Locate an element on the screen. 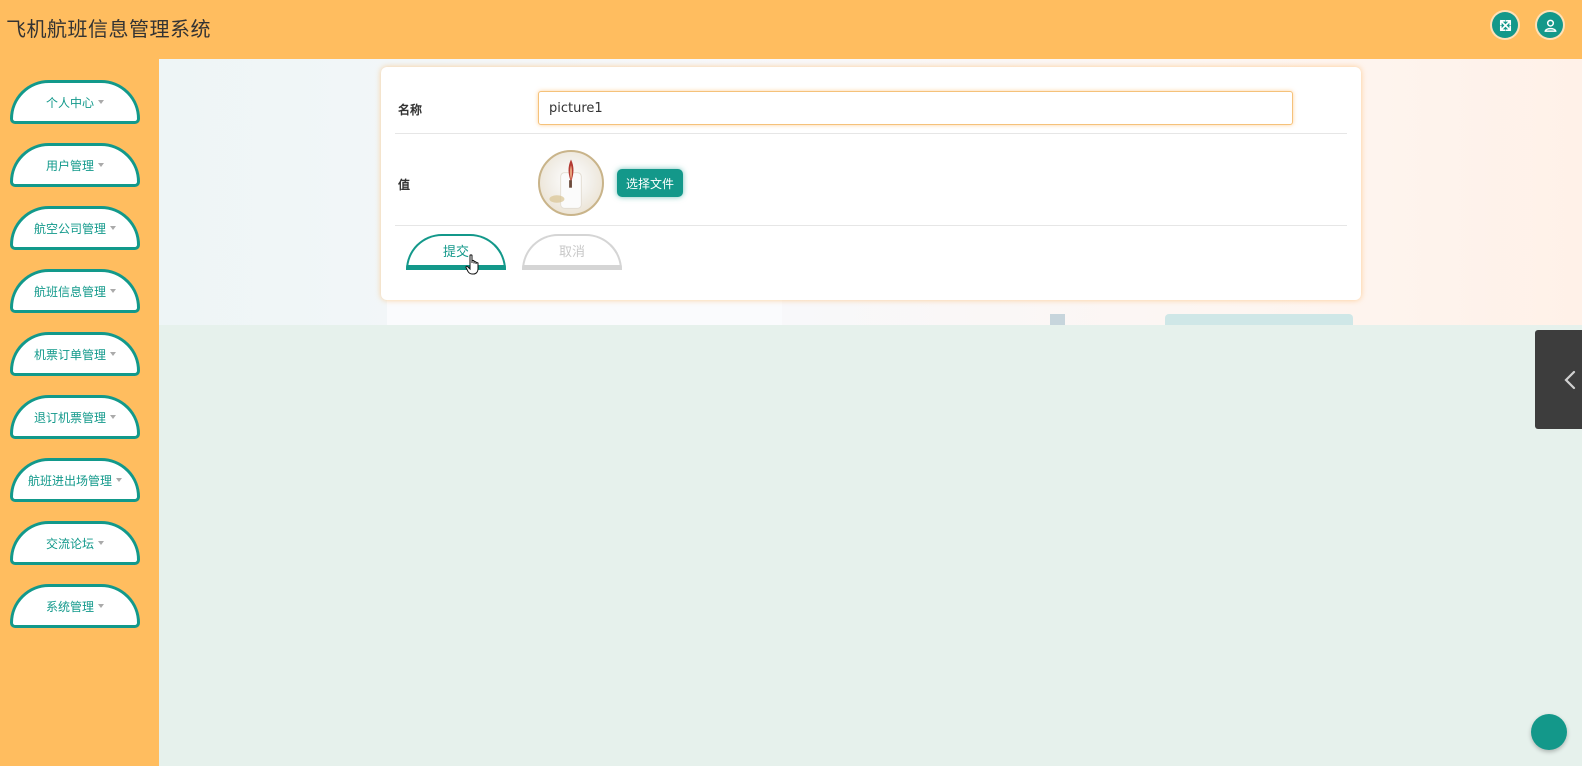 The height and width of the screenshot is (766, 1582). uploaded-image-preview is located at coordinates (571, 183).